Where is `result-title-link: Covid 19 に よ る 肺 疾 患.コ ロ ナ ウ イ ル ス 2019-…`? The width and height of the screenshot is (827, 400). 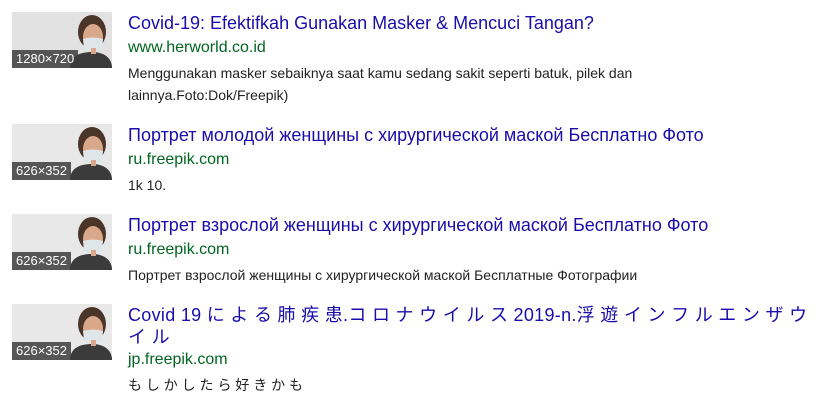 result-title-link: Covid 19 に よ る 肺 疾 患.コ ロ ナ ウ イ ル ス 2019-… is located at coordinates (475, 326).